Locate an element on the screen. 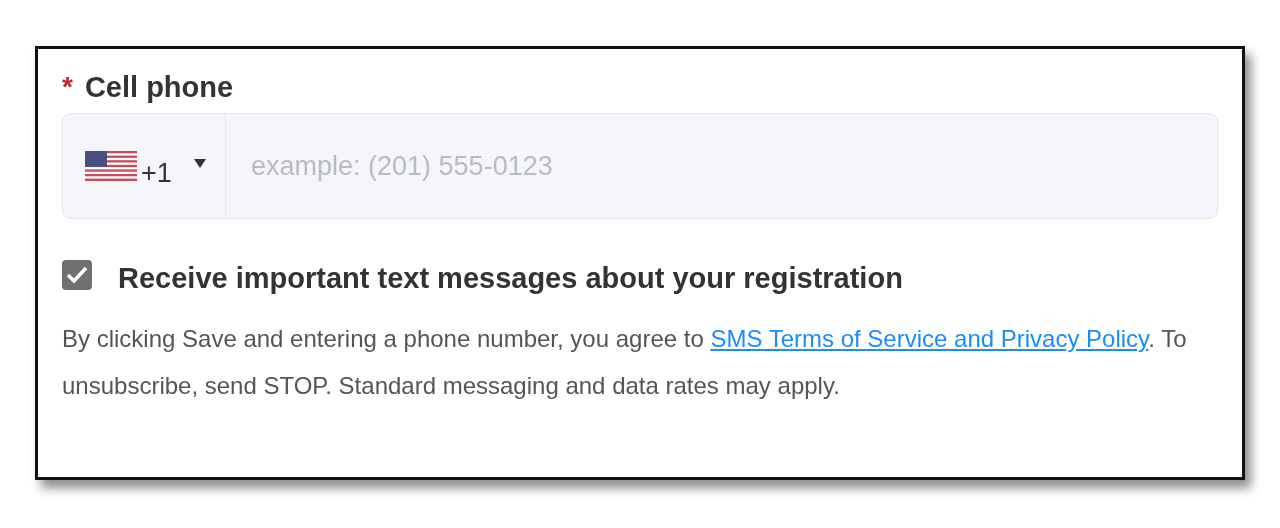  caret-icon is located at coordinates (199, 163).